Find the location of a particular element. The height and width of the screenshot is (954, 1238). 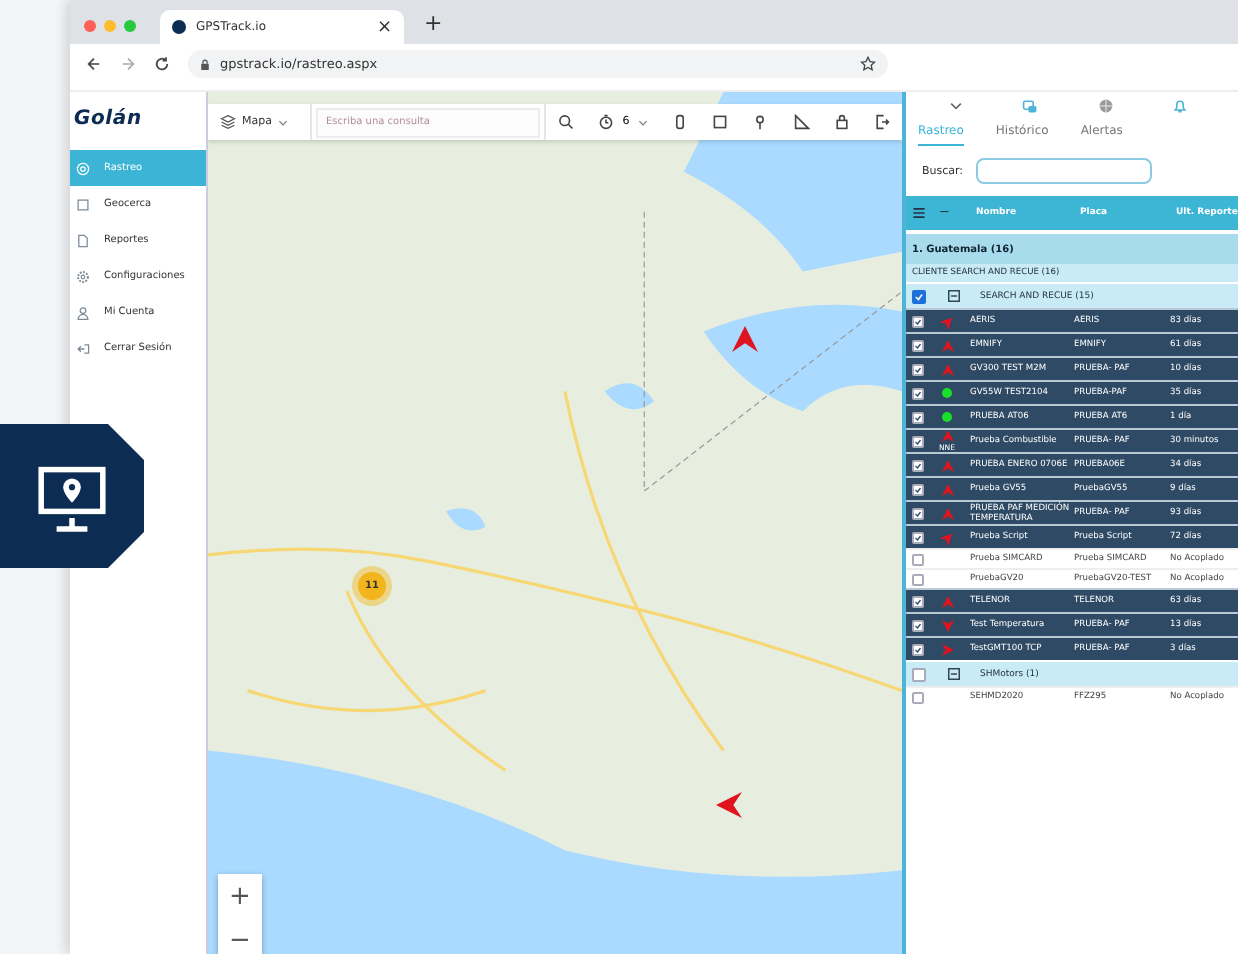

layers-icon is located at coordinates (228, 122).